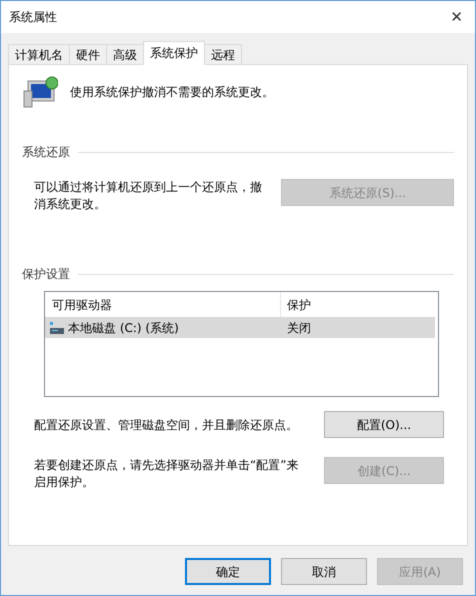  What do you see at coordinates (324, 571) in the screenshot?
I see `dialog-button: 取消` at bounding box center [324, 571].